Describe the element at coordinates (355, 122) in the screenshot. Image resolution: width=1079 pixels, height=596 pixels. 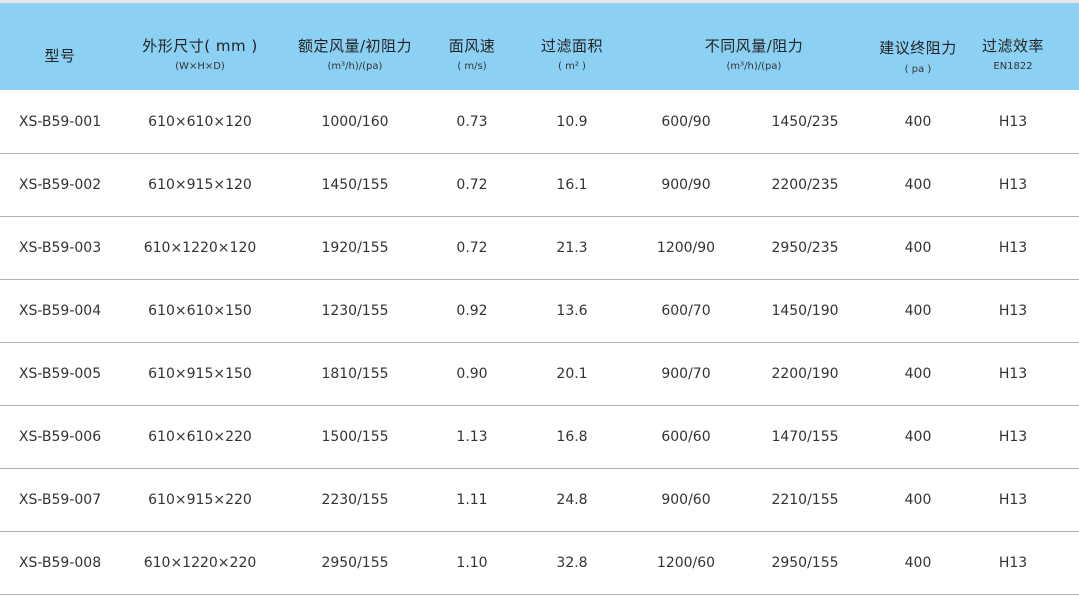
I see `cell-rated: 1000/160` at that location.